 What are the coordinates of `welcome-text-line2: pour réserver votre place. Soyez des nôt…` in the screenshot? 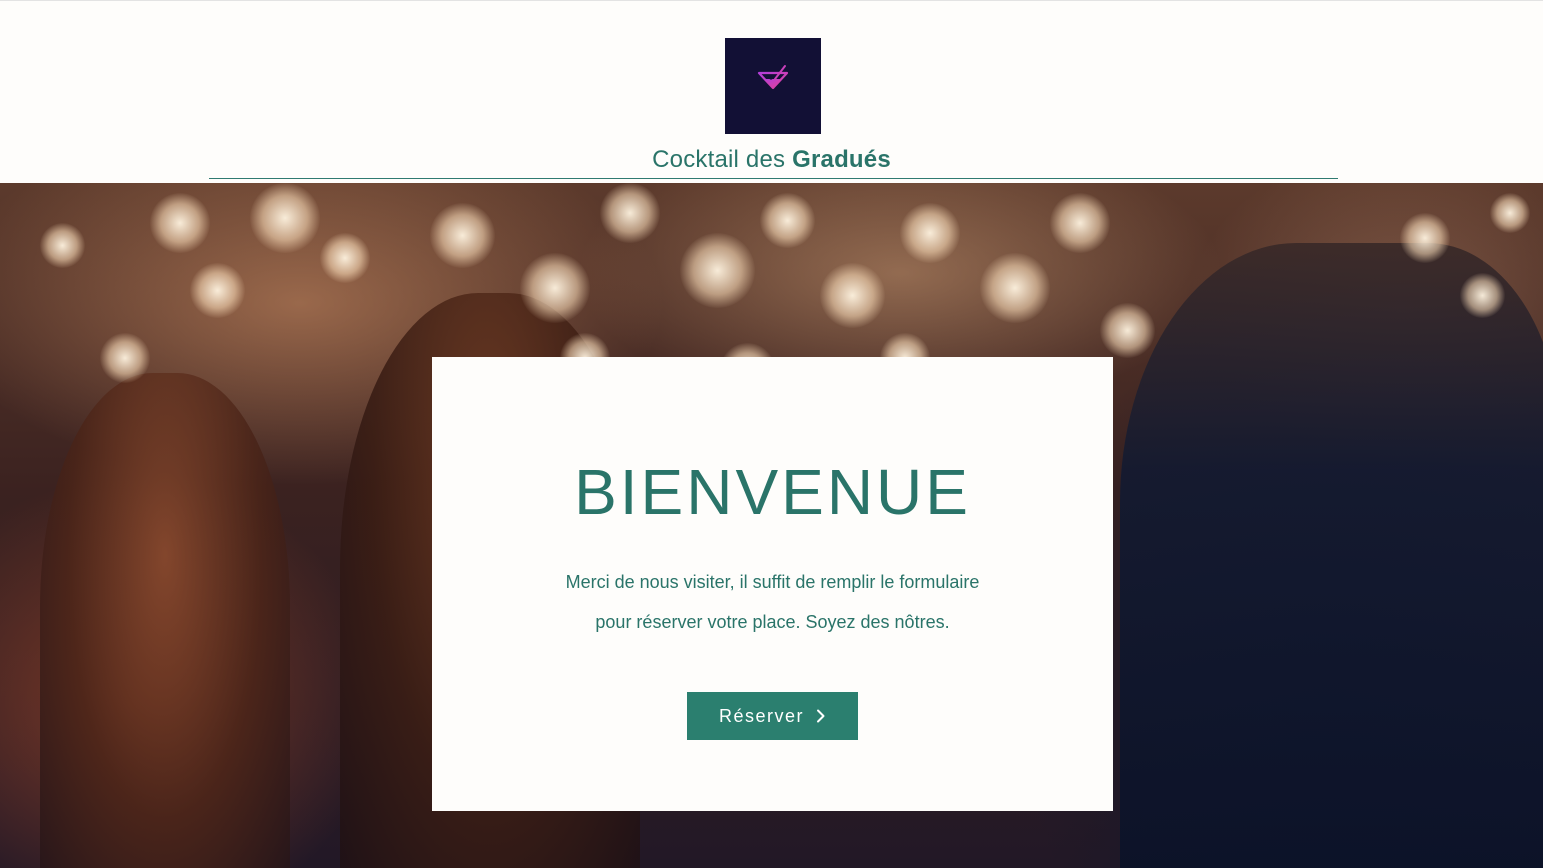 It's located at (772, 622).